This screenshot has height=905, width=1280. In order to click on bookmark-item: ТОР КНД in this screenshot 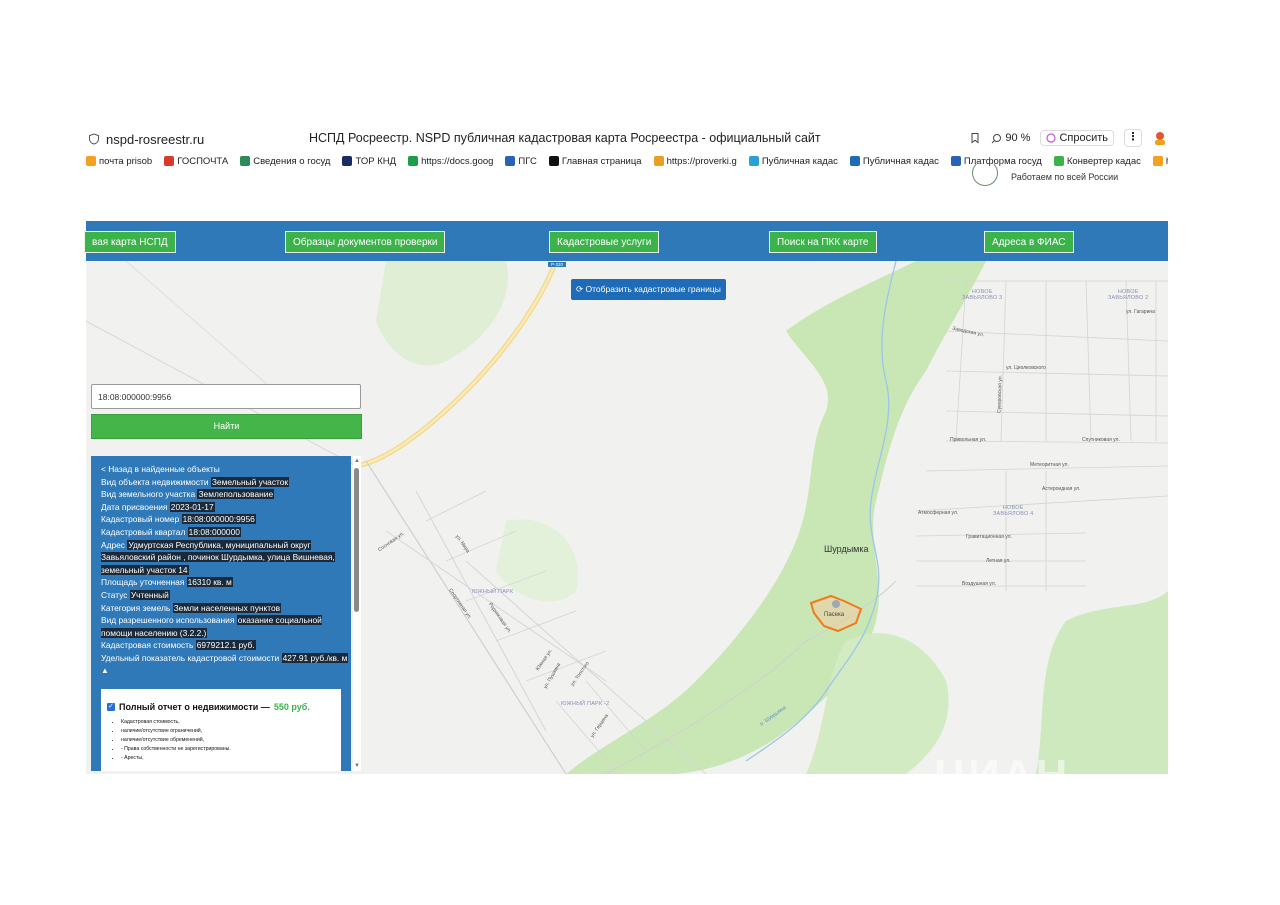, I will do `click(369, 161)`.